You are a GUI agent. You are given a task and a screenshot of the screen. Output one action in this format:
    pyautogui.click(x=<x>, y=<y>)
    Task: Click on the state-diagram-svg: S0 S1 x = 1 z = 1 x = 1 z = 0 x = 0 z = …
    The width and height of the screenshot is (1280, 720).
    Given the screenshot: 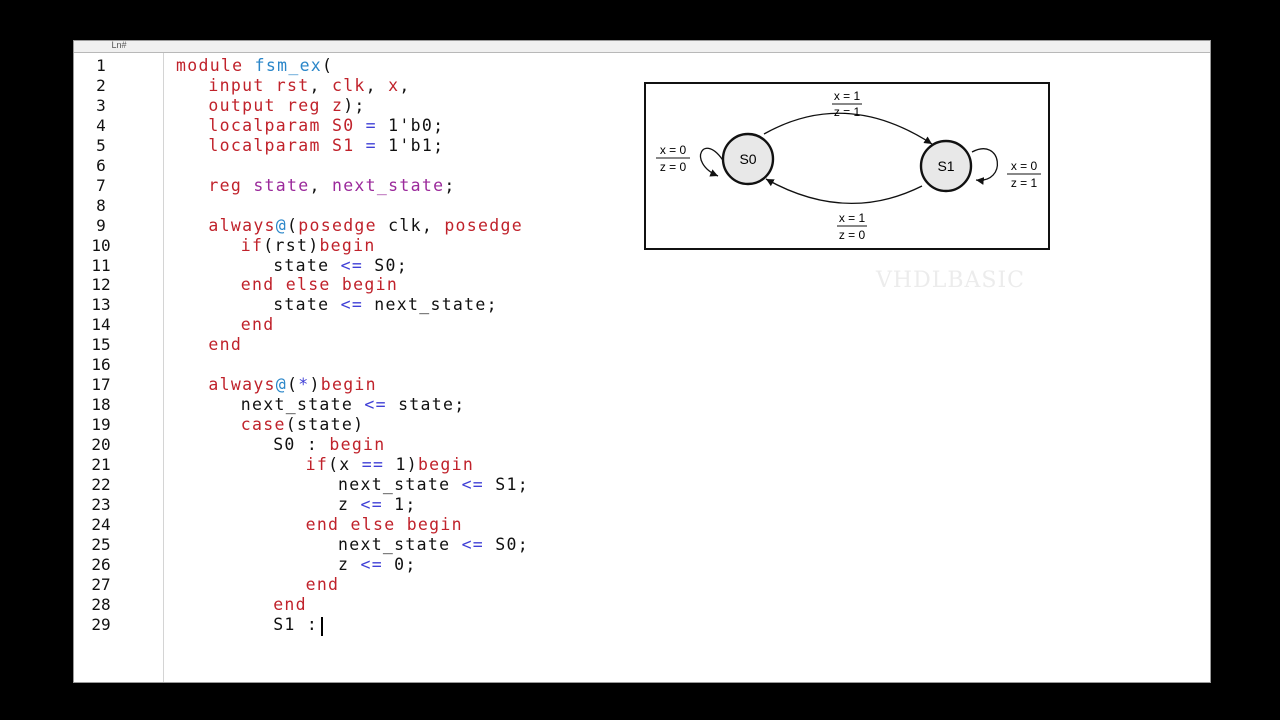 What is the action you would take?
    pyautogui.click(x=848, y=165)
    